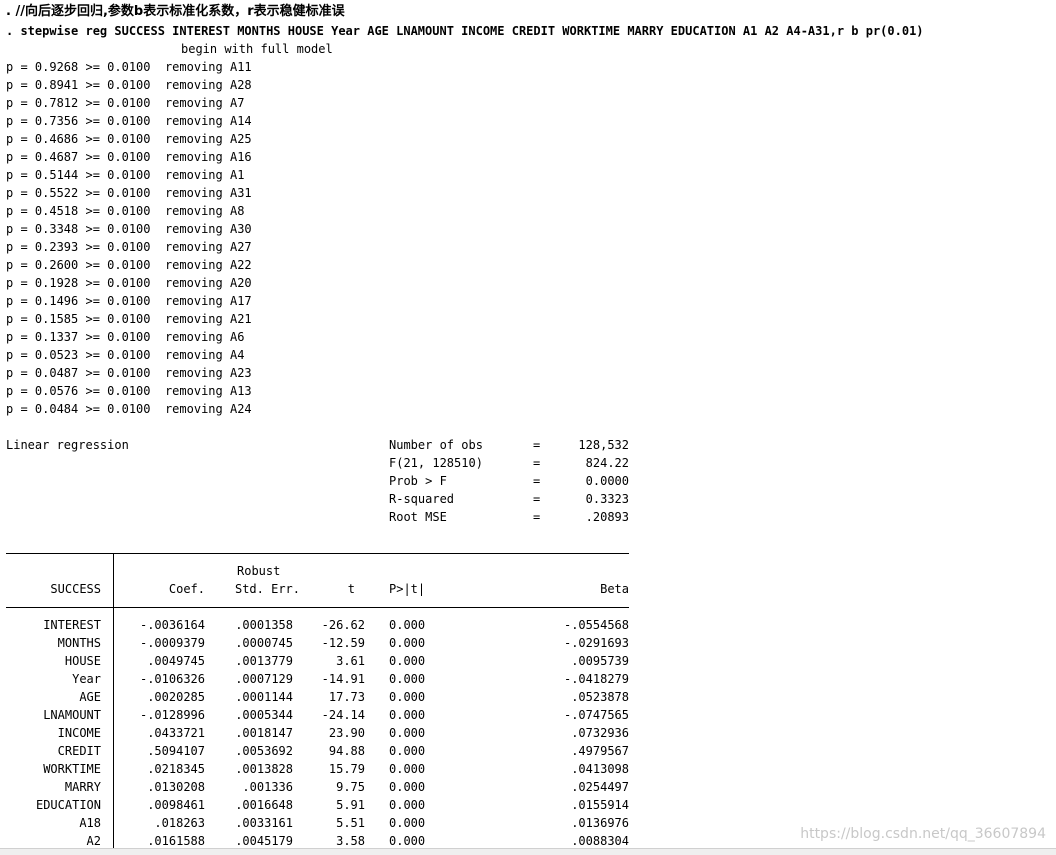 The width and height of the screenshot is (1056, 855). Describe the element at coordinates (264, 769) in the screenshot. I see `row-se: .0013828` at that location.